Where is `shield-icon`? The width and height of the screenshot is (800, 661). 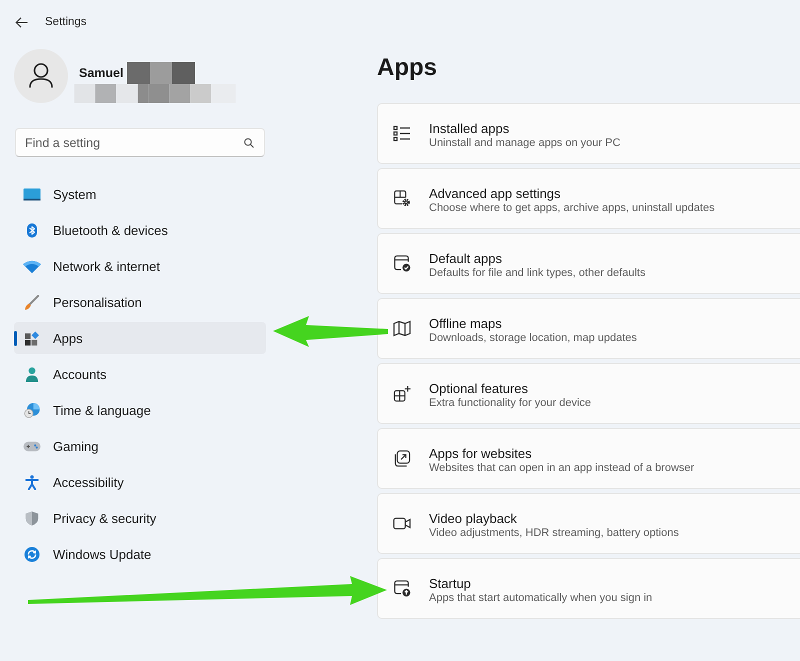 shield-icon is located at coordinates (32, 518).